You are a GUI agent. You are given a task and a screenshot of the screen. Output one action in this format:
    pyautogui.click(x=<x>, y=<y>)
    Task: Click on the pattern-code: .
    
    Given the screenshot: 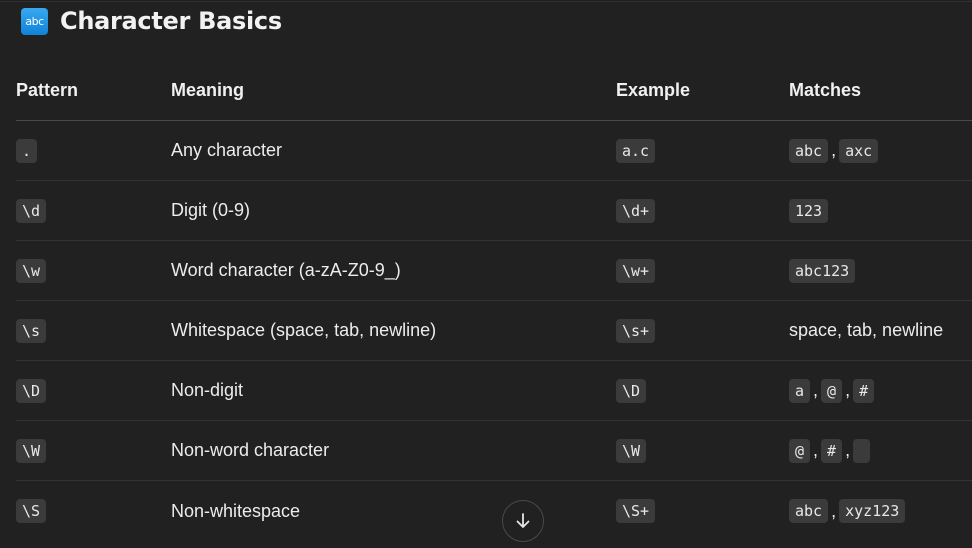 What is the action you would take?
    pyautogui.click(x=27, y=150)
    